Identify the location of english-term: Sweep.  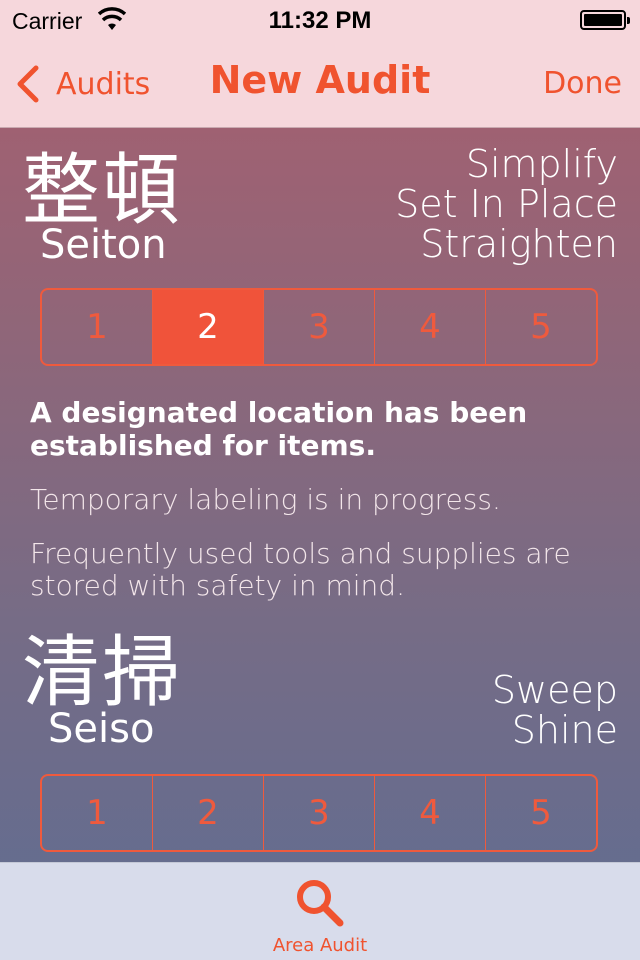
(554, 690).